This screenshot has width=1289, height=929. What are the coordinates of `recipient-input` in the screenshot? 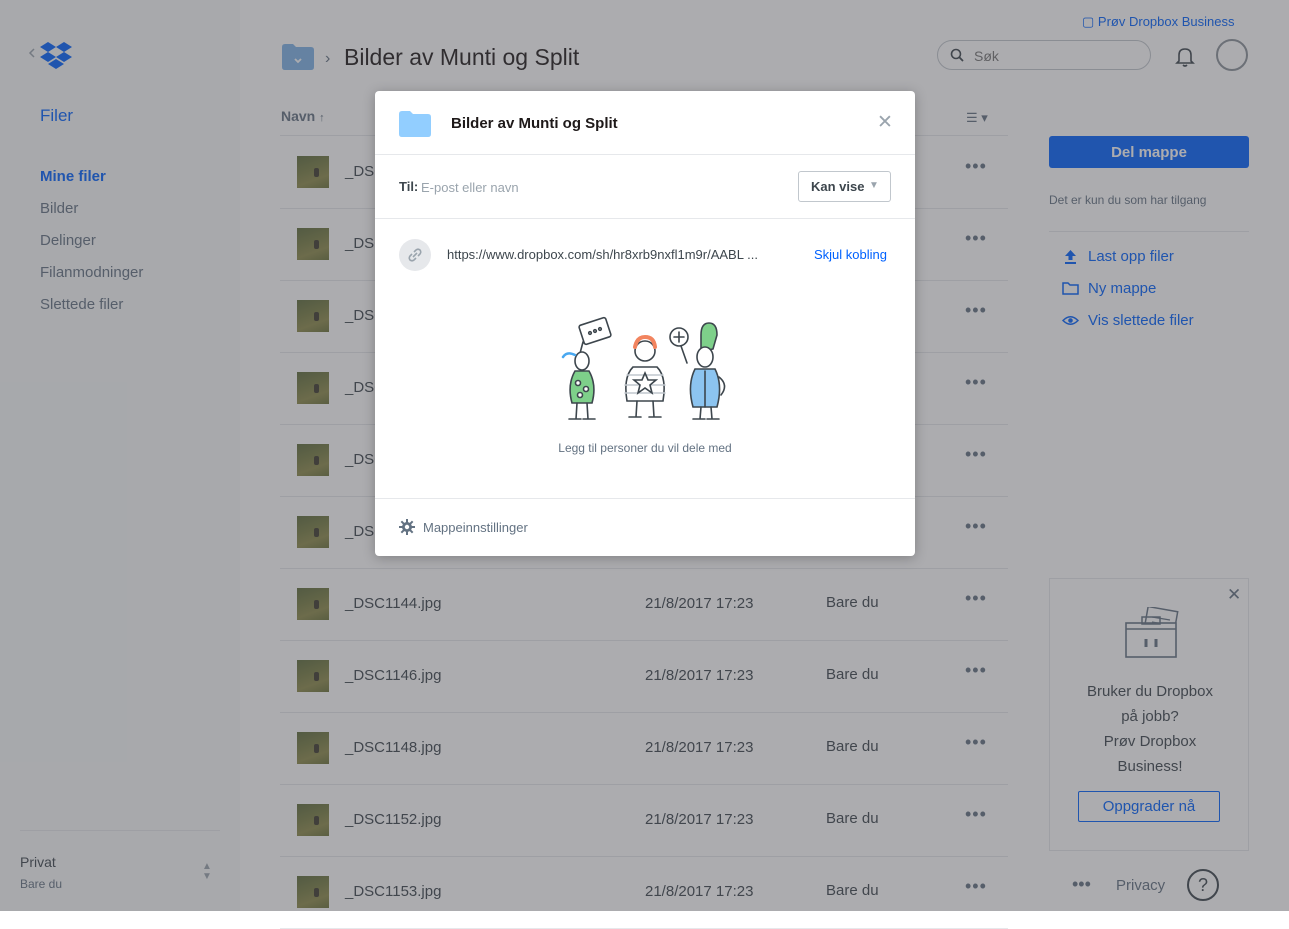 It's located at (581, 187).